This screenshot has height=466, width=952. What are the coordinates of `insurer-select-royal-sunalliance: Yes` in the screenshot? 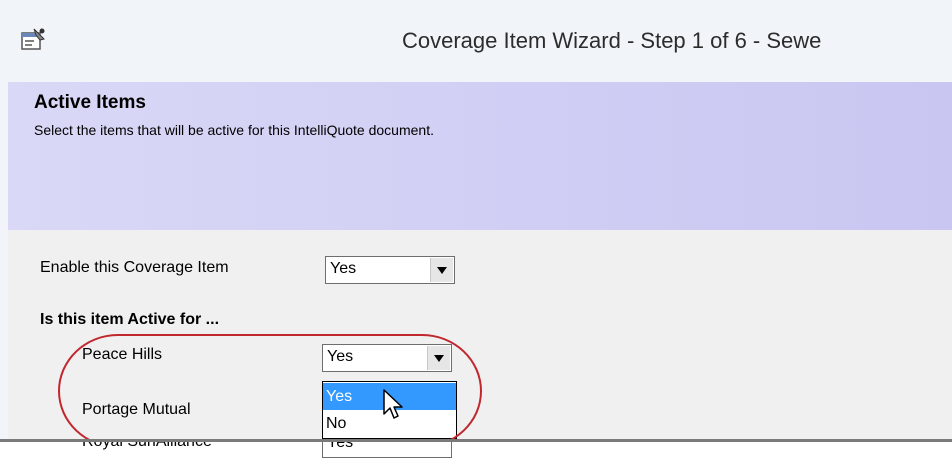 It's located at (387, 450).